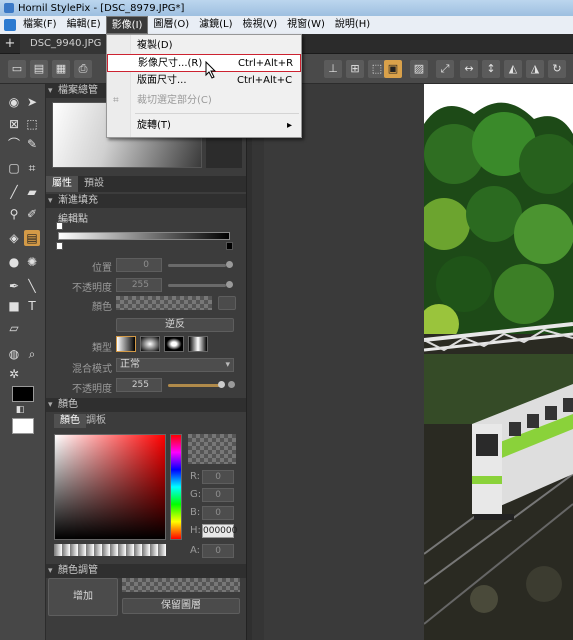 This screenshot has width=573, height=640. I want to click on menu-help: 說明(H), so click(352, 25).